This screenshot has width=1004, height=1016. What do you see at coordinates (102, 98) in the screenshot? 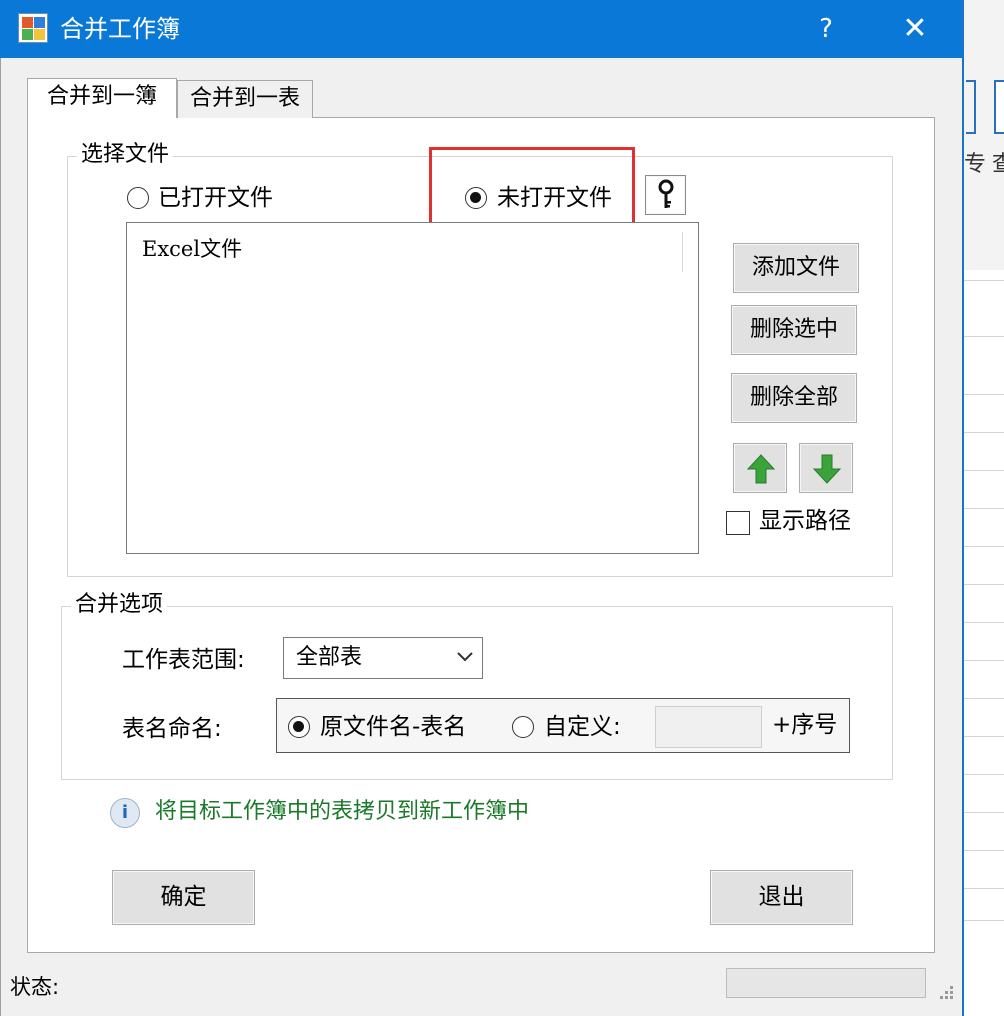
I see `tab-merge-to-workbook: 合并到一簿` at bounding box center [102, 98].